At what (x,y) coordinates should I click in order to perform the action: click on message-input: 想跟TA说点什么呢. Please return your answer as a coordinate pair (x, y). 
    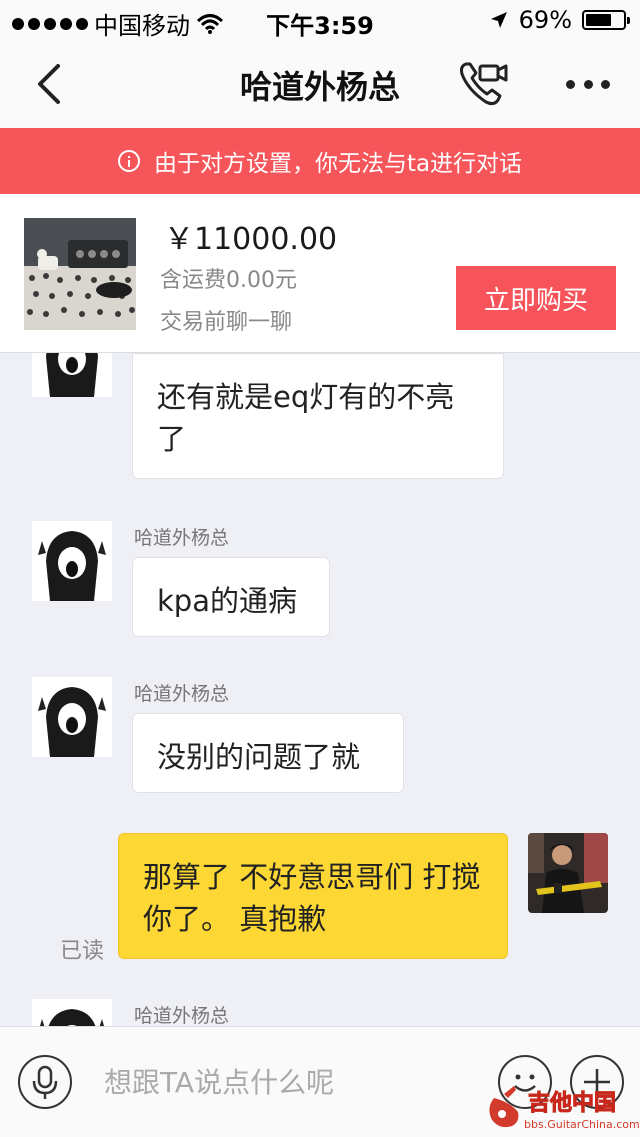
    Looking at the image, I should click on (294, 1081).